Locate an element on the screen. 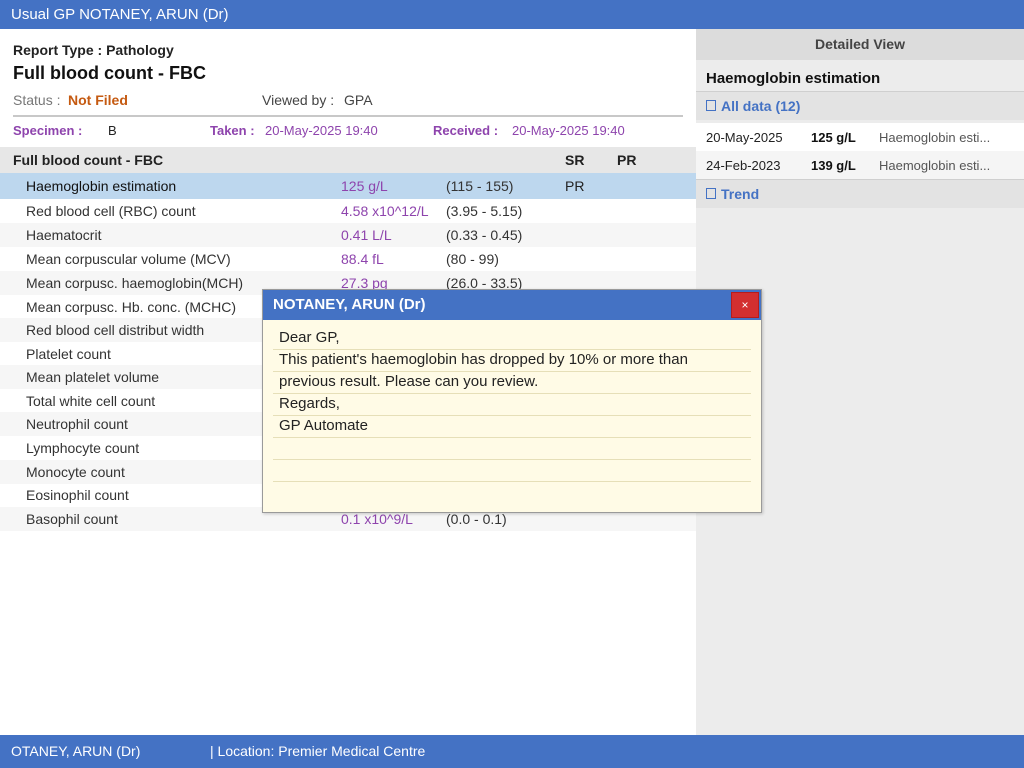 The height and width of the screenshot is (768, 1024). status-label: Status : is located at coordinates (37, 100).